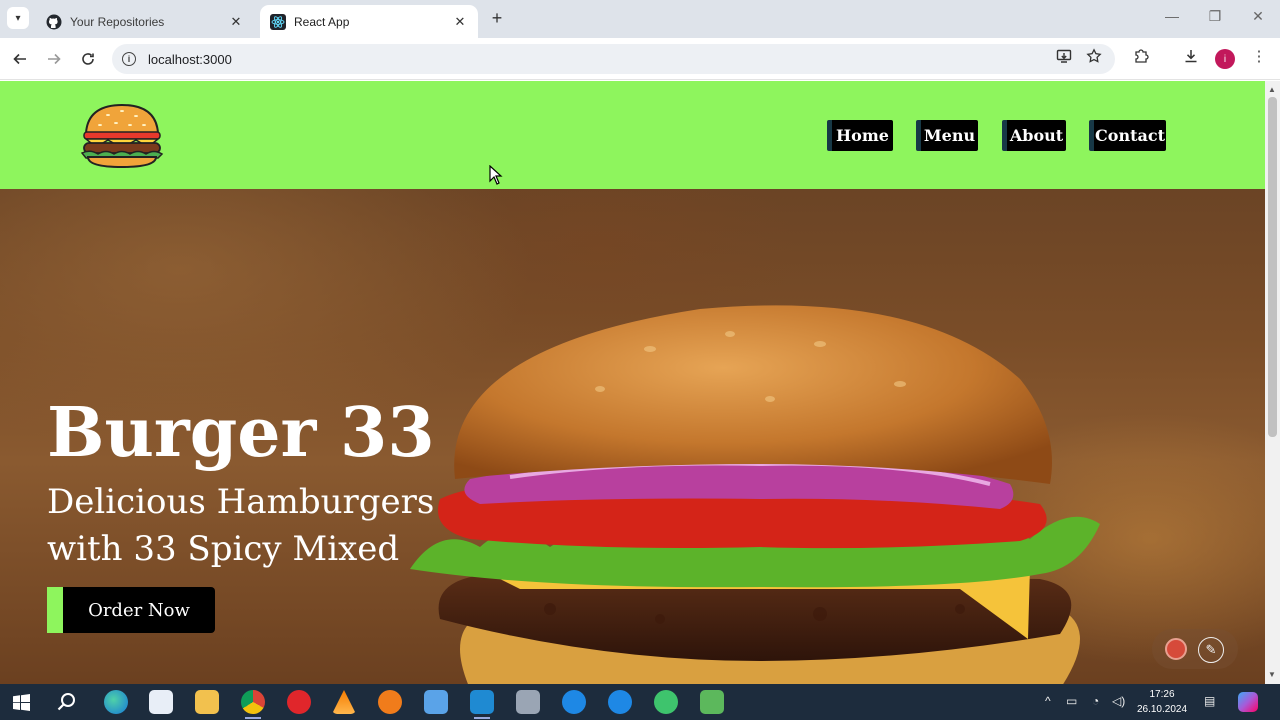 The height and width of the screenshot is (720, 1280). Describe the element at coordinates (640, 702) in the screenshot. I see `windows-taskbar: ^ ▭ ◔ ◁) 17:26 26.10.2024 ▤` at that location.